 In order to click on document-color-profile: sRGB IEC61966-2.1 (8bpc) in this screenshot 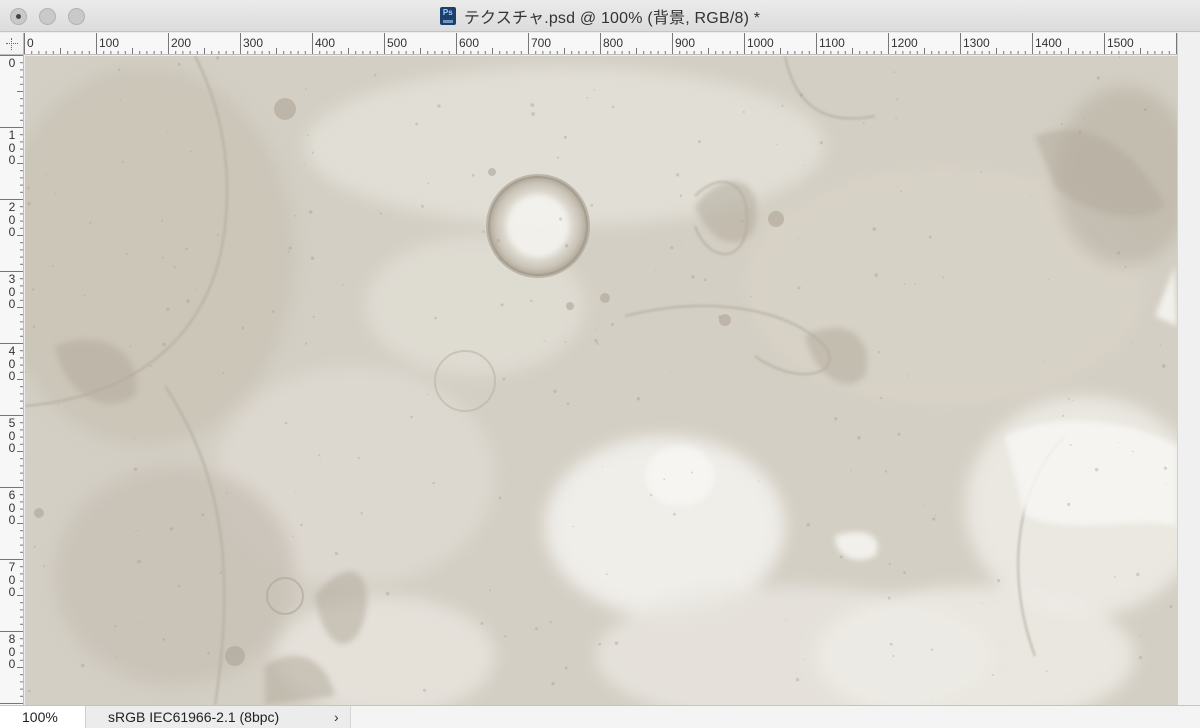, I will do `click(193, 717)`.